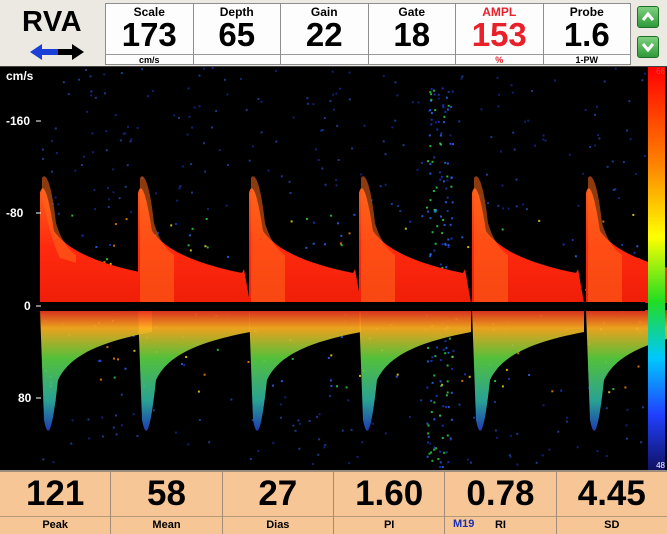  I want to click on scroll-down-button, so click(648, 47).